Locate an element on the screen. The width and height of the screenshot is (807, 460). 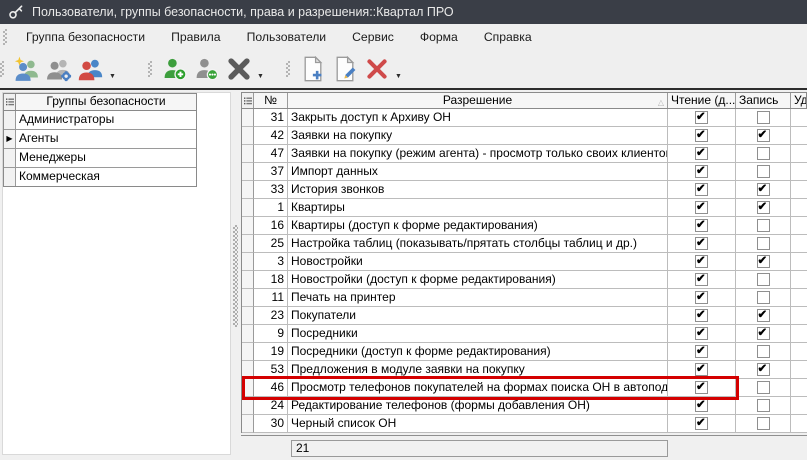
table-row: 33 История звонков is located at coordinates (524, 190).